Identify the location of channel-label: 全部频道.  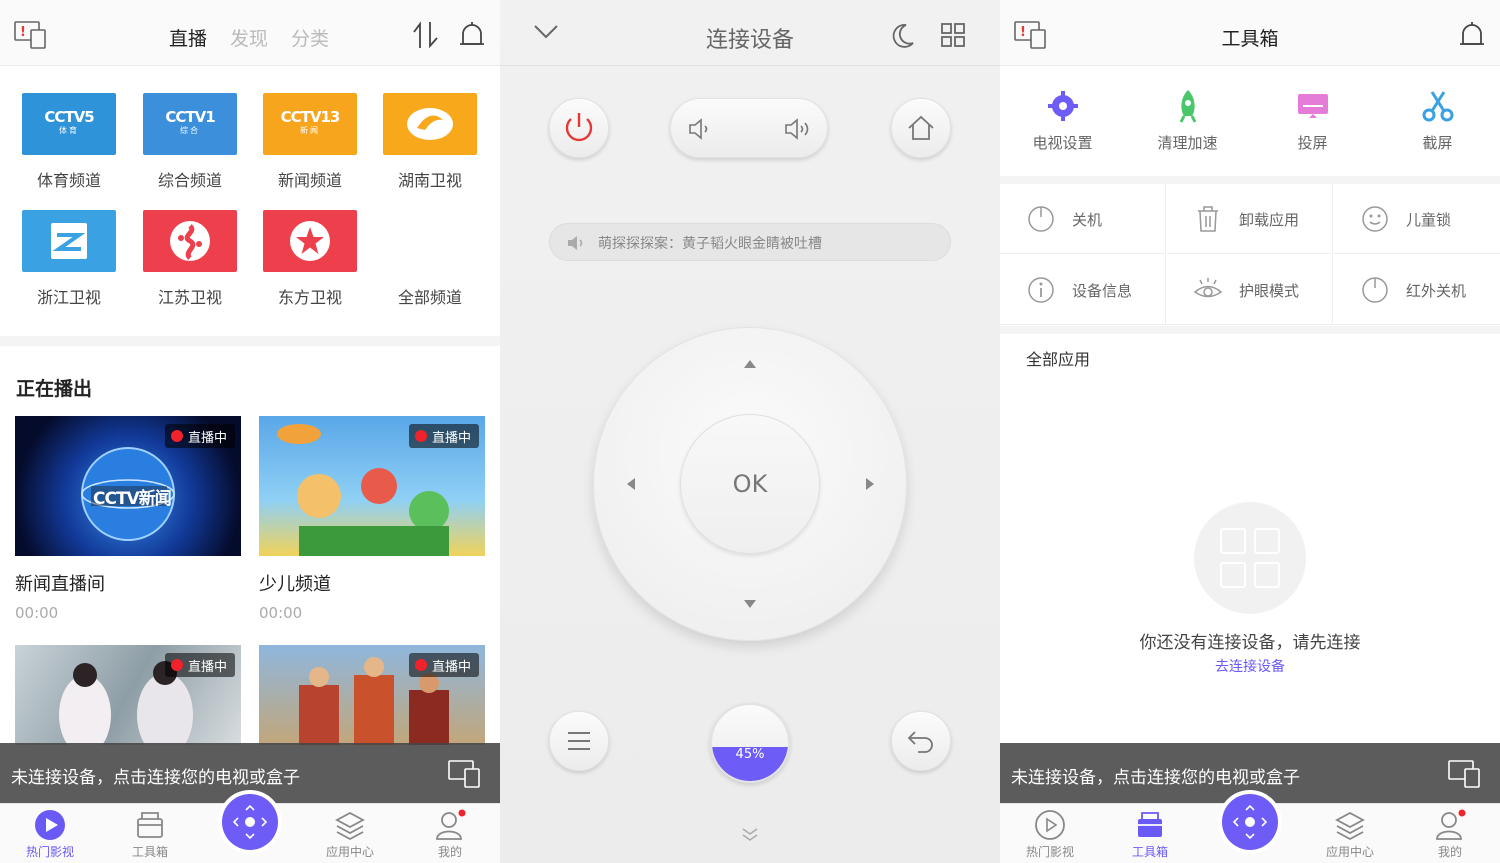
(429, 297).